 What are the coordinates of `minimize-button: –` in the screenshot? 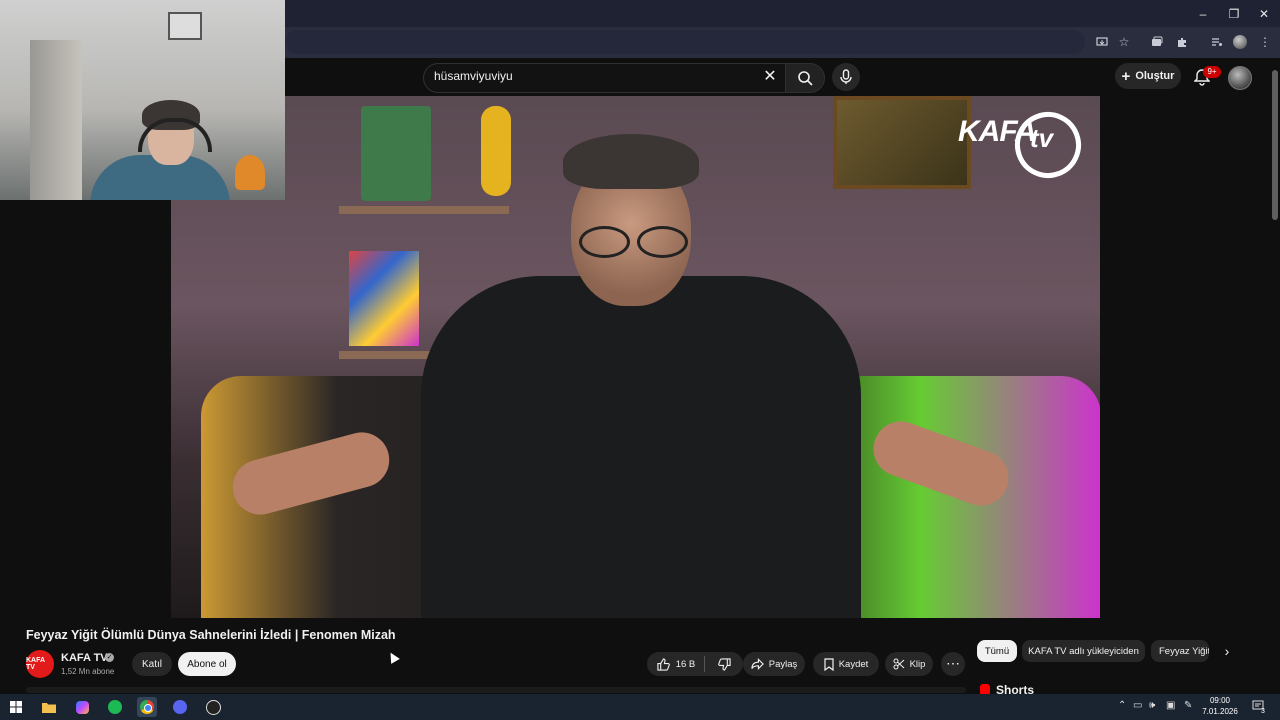 It's located at (1203, 13).